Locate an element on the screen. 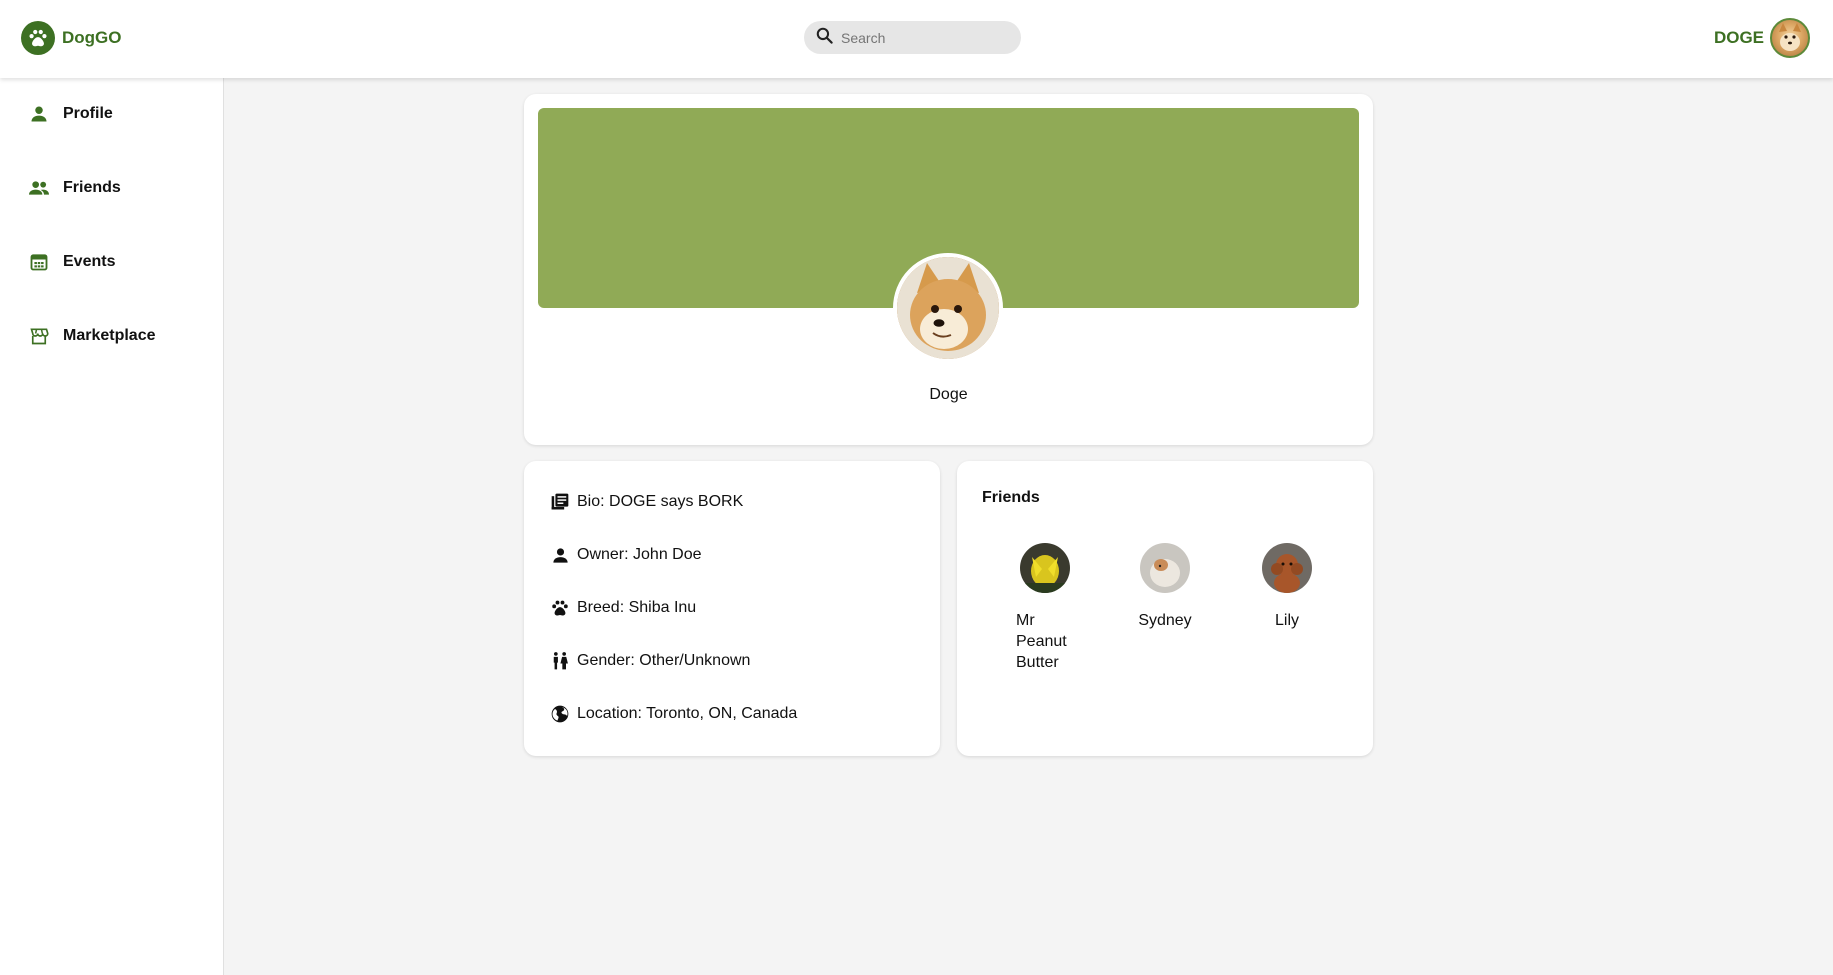 The image size is (1833, 975). info-gender: Gender: Other/Unknown is located at coordinates (649, 661).